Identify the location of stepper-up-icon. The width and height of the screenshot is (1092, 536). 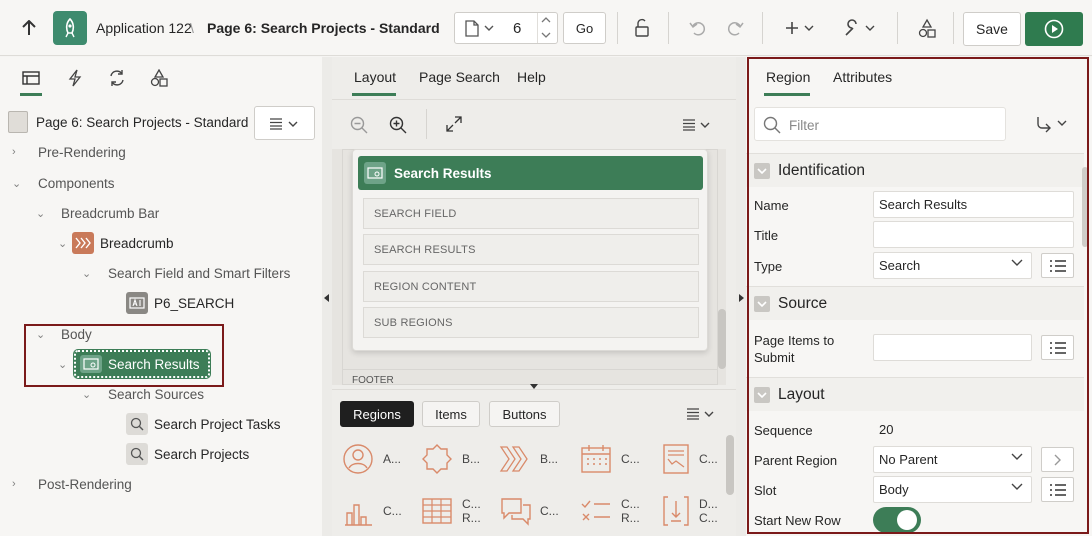
(546, 19).